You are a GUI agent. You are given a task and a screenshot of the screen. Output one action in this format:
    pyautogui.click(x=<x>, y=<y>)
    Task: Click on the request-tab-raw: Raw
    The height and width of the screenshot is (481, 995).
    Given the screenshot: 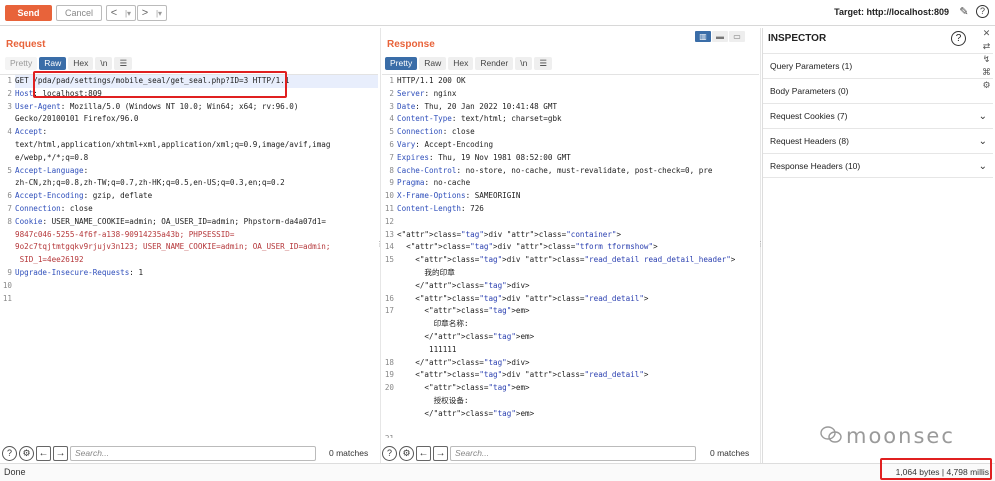 What is the action you would take?
    pyautogui.click(x=53, y=63)
    